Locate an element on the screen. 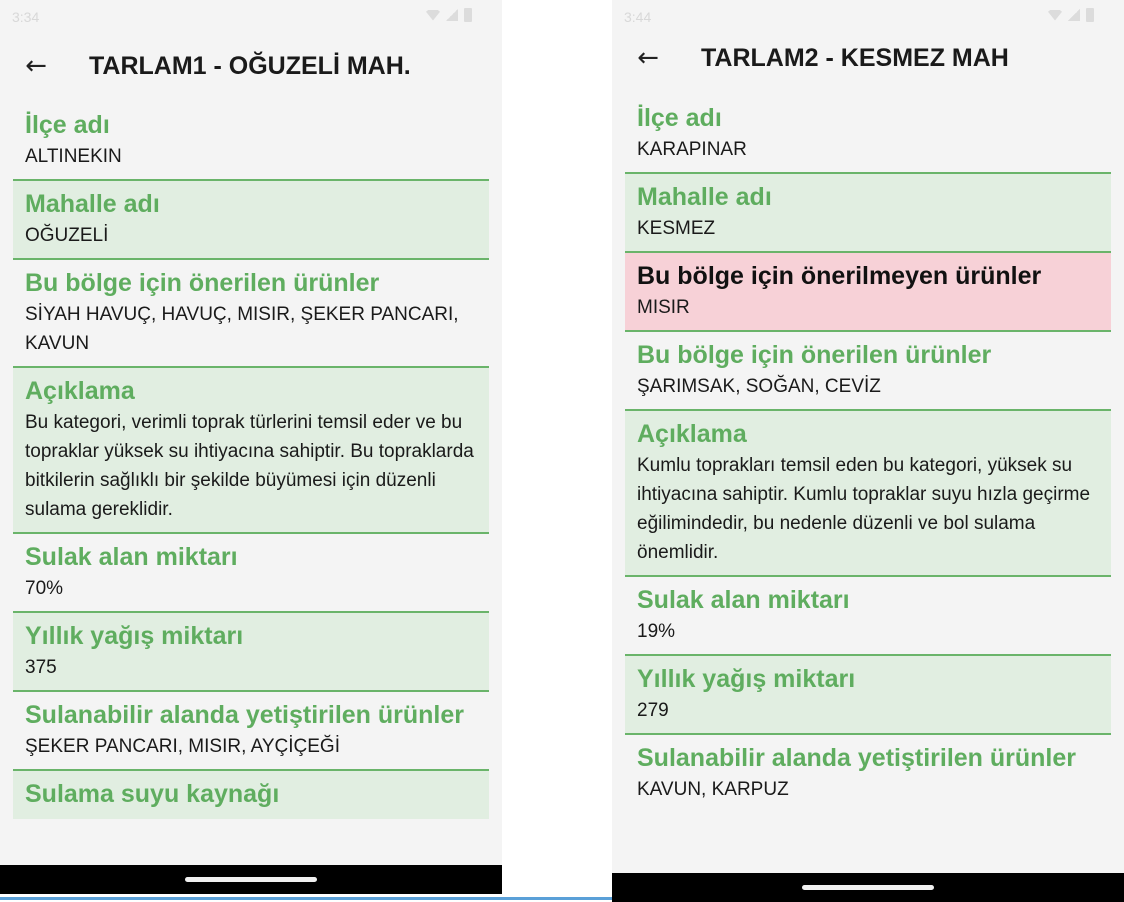 The width and height of the screenshot is (1124, 902). section-value: 375 is located at coordinates (41, 667).